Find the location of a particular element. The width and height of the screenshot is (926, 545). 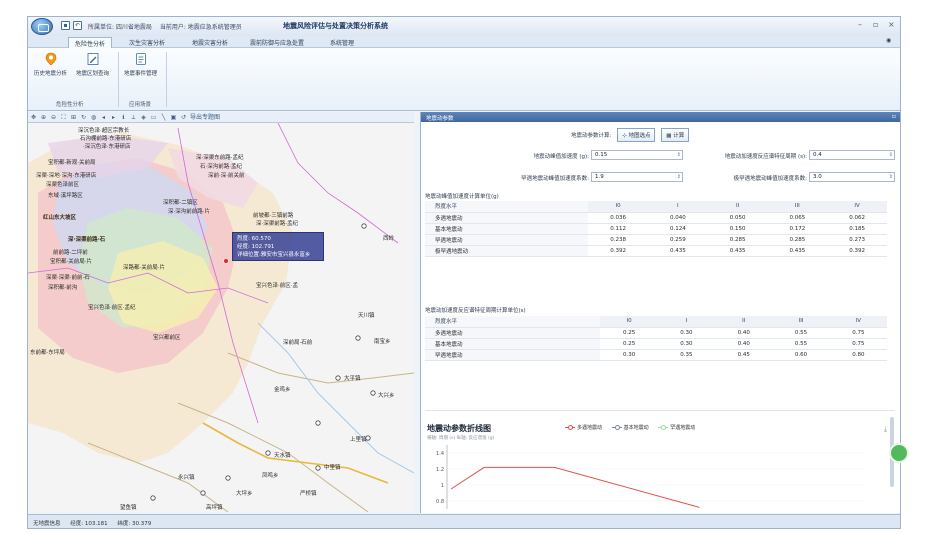

pga-value: 0.15 is located at coordinates (601, 155).